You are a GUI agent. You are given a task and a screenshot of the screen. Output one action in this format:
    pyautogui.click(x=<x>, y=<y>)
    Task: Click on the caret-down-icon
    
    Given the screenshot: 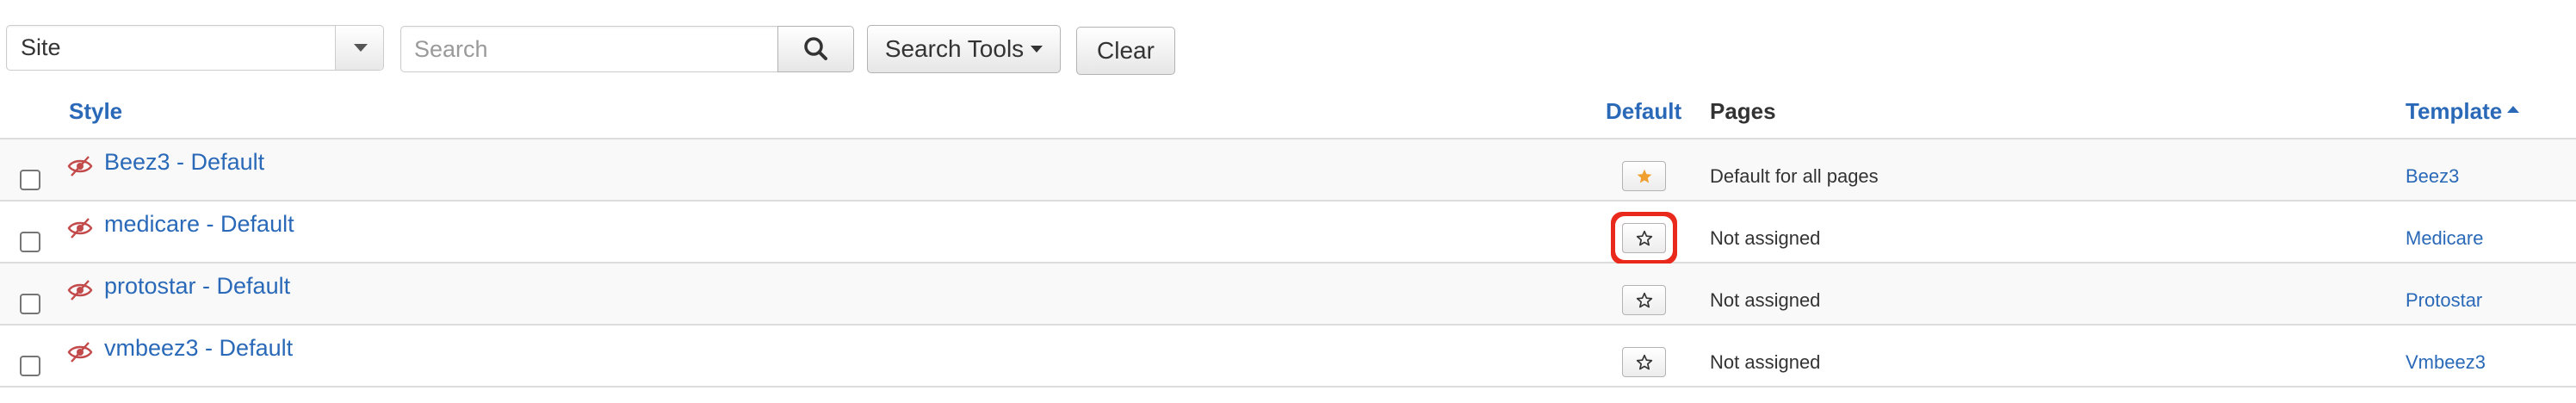 What is the action you would take?
    pyautogui.click(x=1037, y=49)
    